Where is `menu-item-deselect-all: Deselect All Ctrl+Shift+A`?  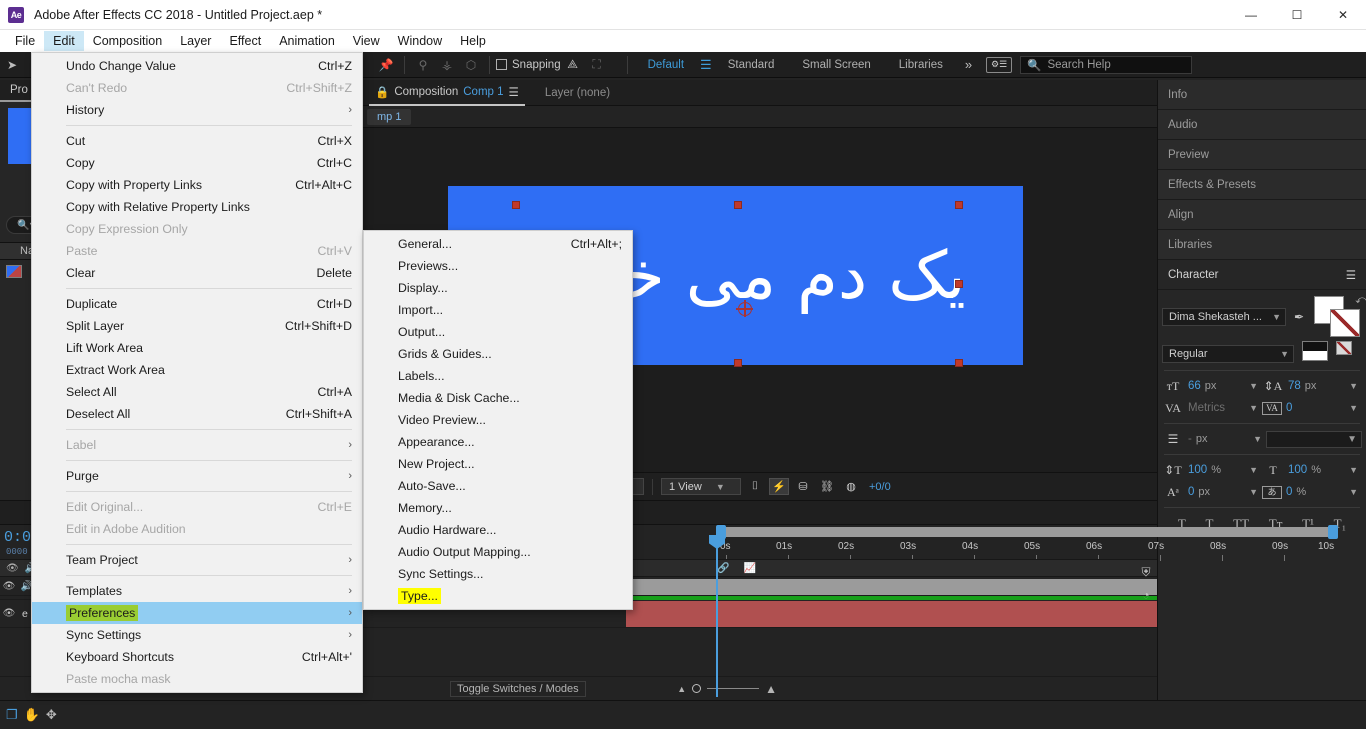 menu-item-deselect-all: Deselect All Ctrl+Shift+A is located at coordinates (197, 414).